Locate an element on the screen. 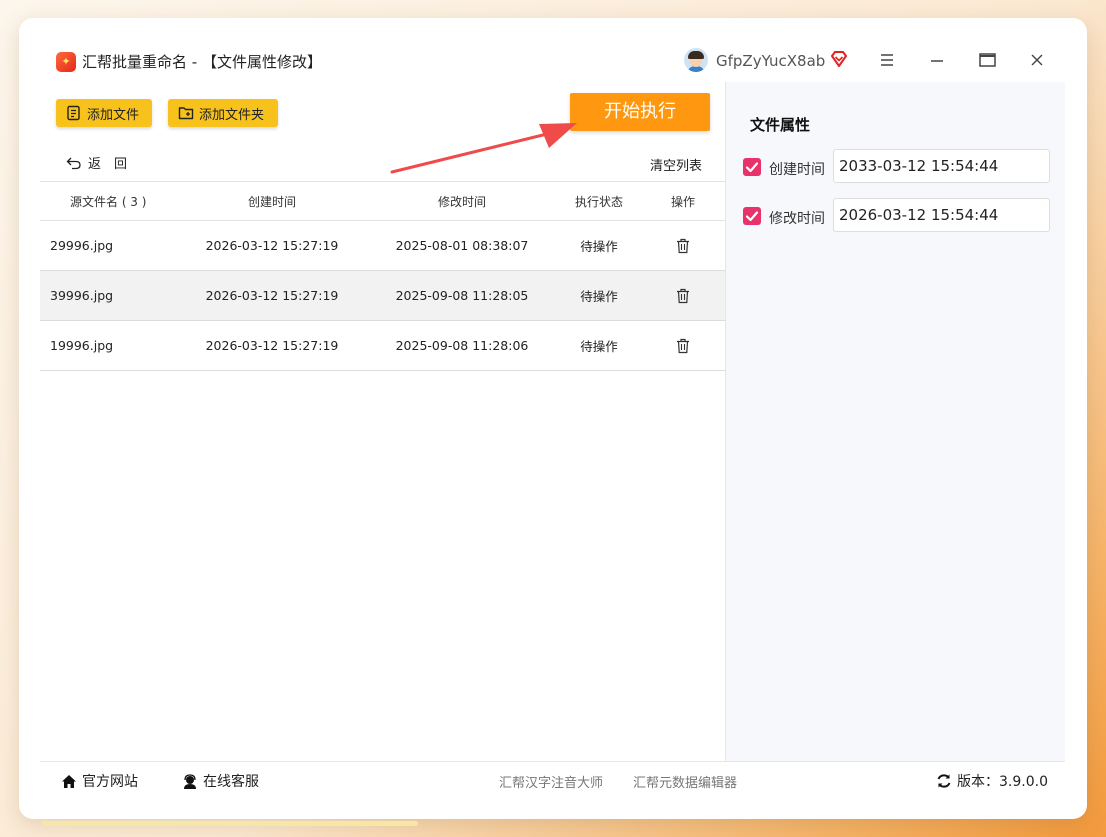 The image size is (1106, 837). cell-name: 19996.jpg is located at coordinates (82, 345).